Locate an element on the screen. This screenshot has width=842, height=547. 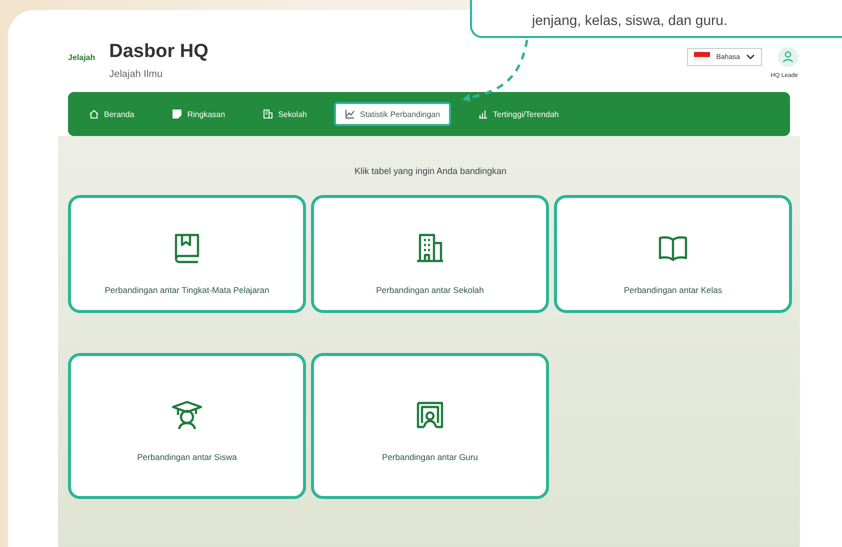
bar-chart-icon is located at coordinates (483, 114).